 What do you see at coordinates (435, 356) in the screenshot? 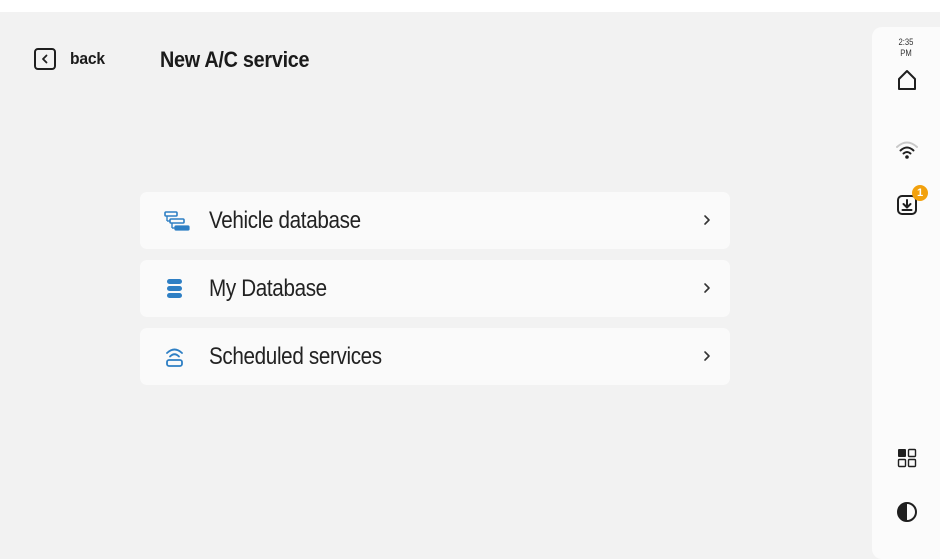
I see `menu-item-scheduled-services: Scheduled services` at bounding box center [435, 356].